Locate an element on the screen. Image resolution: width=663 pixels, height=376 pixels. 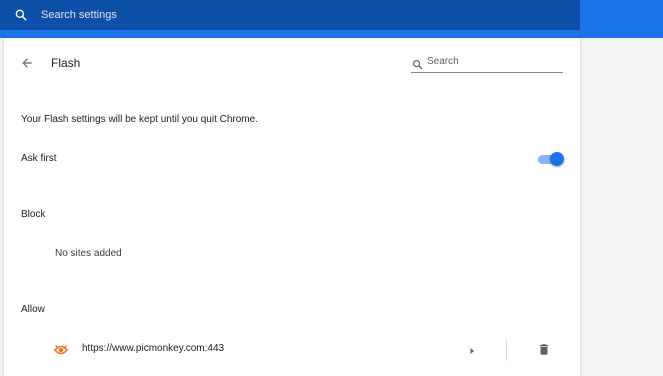
top-header-bar: Search settings is located at coordinates (331, 19).